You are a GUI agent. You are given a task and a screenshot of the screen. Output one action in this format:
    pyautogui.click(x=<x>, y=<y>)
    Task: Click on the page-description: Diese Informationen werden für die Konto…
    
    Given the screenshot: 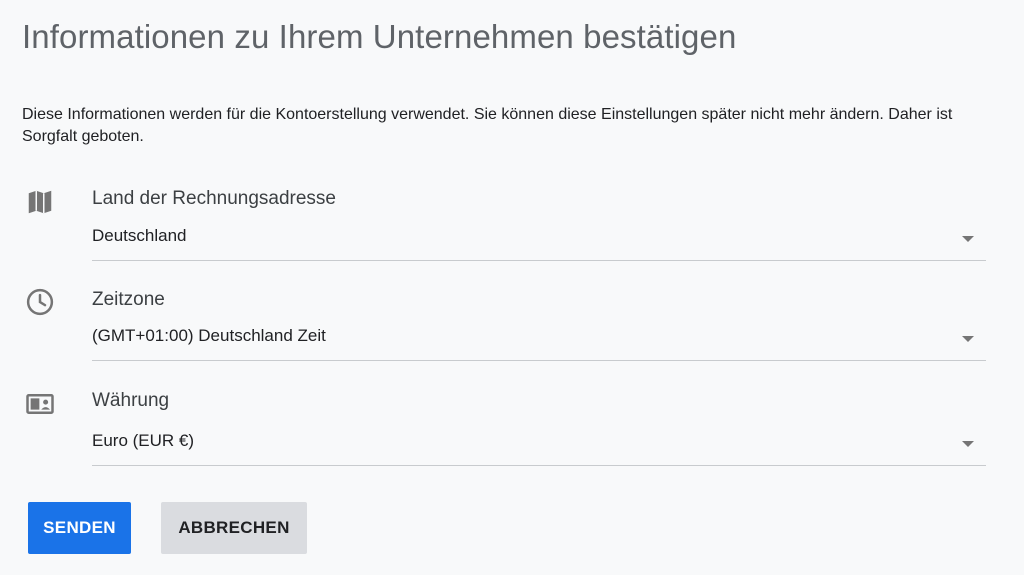 What is the action you would take?
    pyautogui.click(x=487, y=125)
    